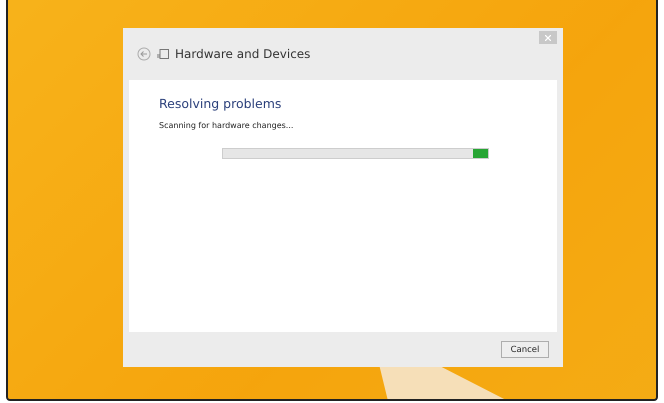 The height and width of the screenshot is (403, 664). What do you see at coordinates (144, 54) in the screenshot?
I see `back-icon` at bounding box center [144, 54].